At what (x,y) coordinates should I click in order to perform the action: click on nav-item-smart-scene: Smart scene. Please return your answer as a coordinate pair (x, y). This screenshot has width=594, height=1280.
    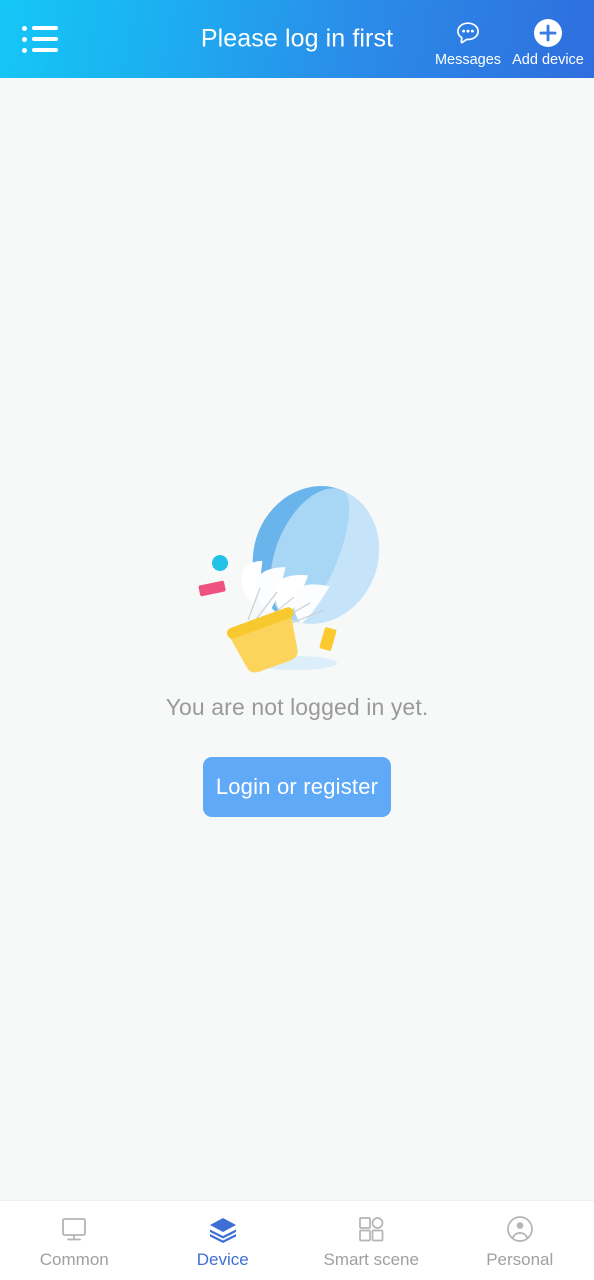
    Looking at the image, I should click on (371, 1240).